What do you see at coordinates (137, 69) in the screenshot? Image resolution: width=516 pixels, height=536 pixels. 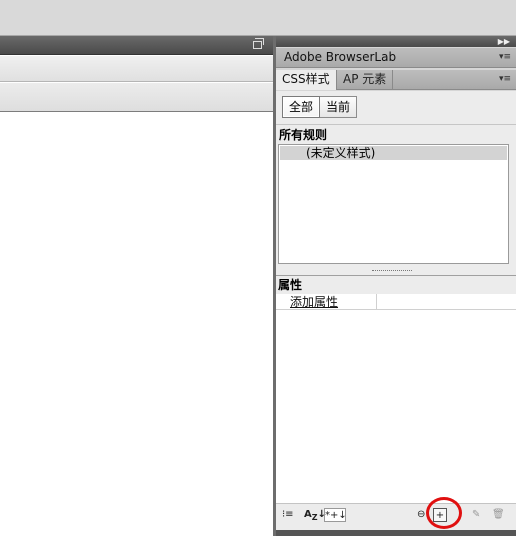 I see `document-toolbar` at bounding box center [137, 69].